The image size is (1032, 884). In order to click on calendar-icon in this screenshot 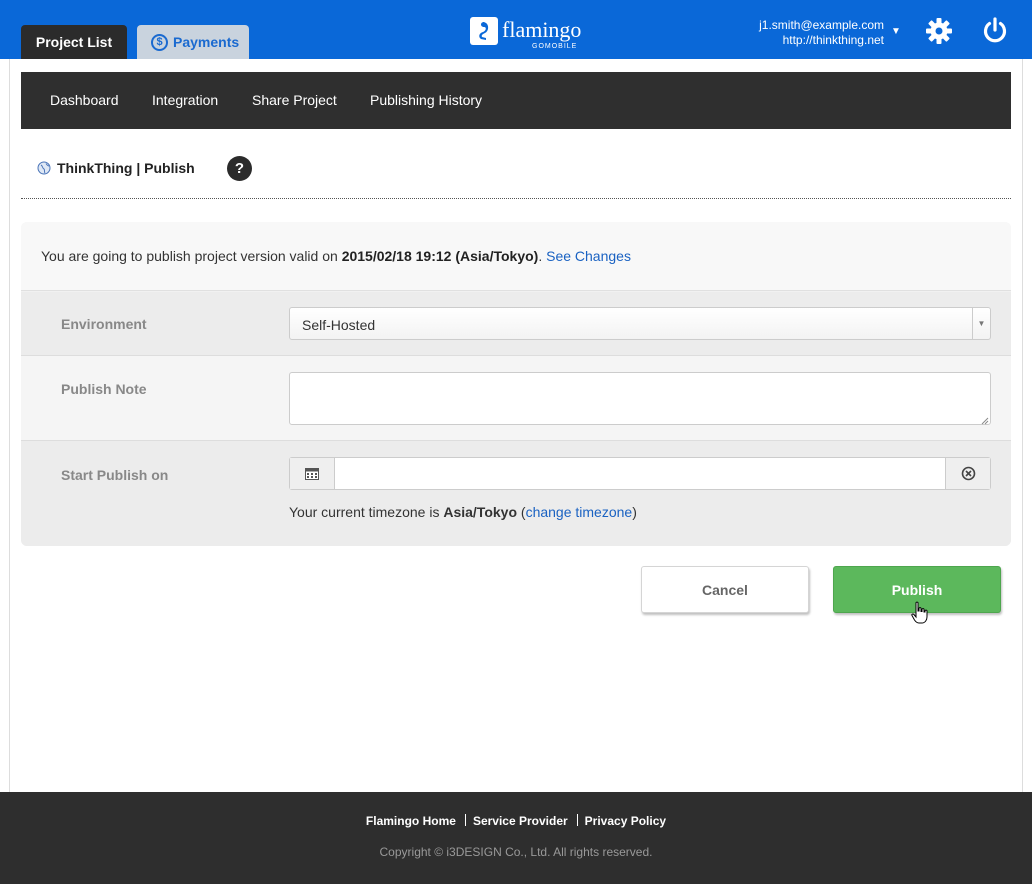, I will do `click(312, 474)`.